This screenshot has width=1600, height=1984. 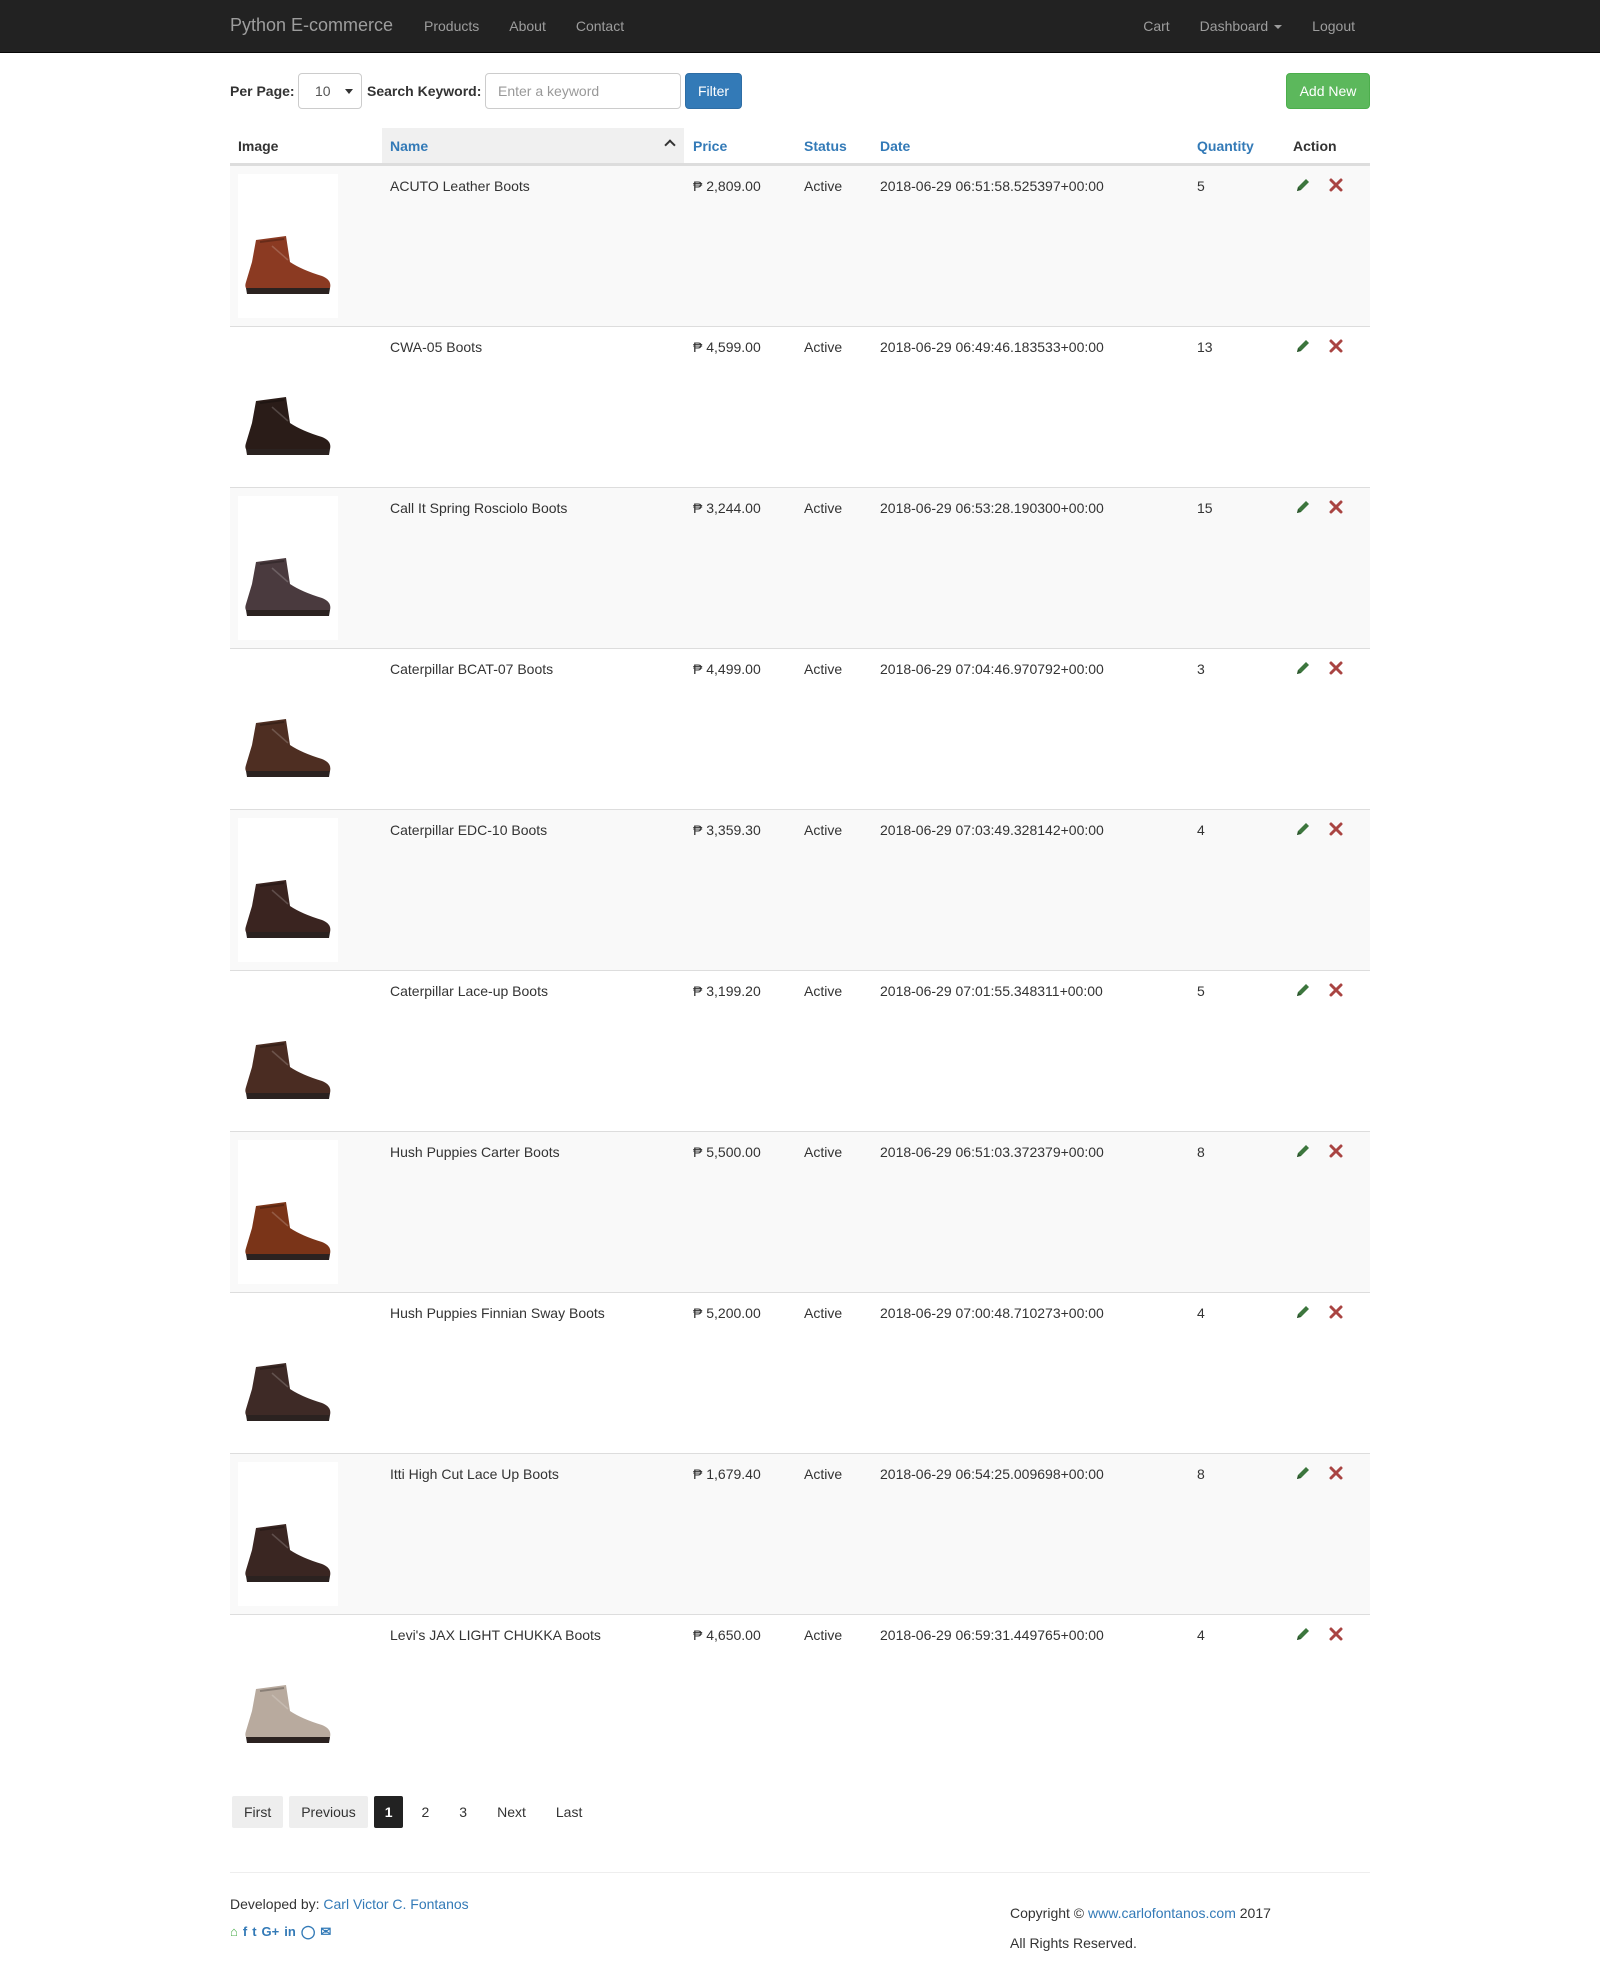 What do you see at coordinates (992, 1152) in the screenshot?
I see `product-date: 2018-06-29 06:51:03.372379+00:00` at bounding box center [992, 1152].